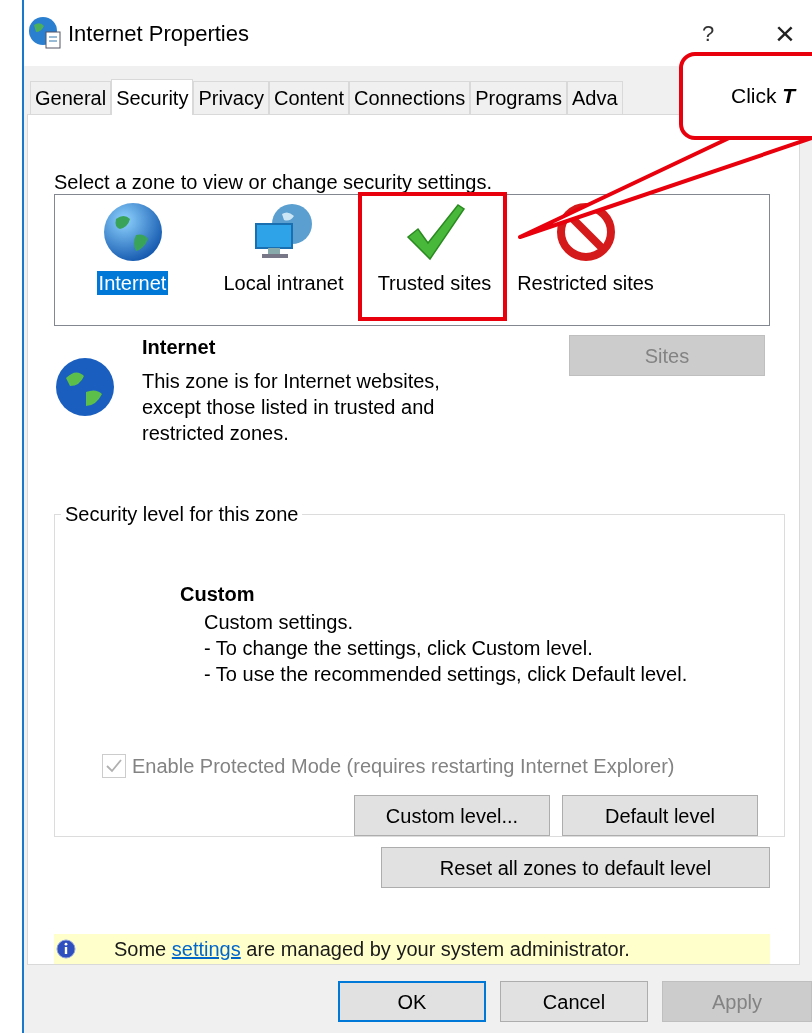  What do you see at coordinates (179, 347) in the screenshot?
I see `zone-title: Internet` at bounding box center [179, 347].